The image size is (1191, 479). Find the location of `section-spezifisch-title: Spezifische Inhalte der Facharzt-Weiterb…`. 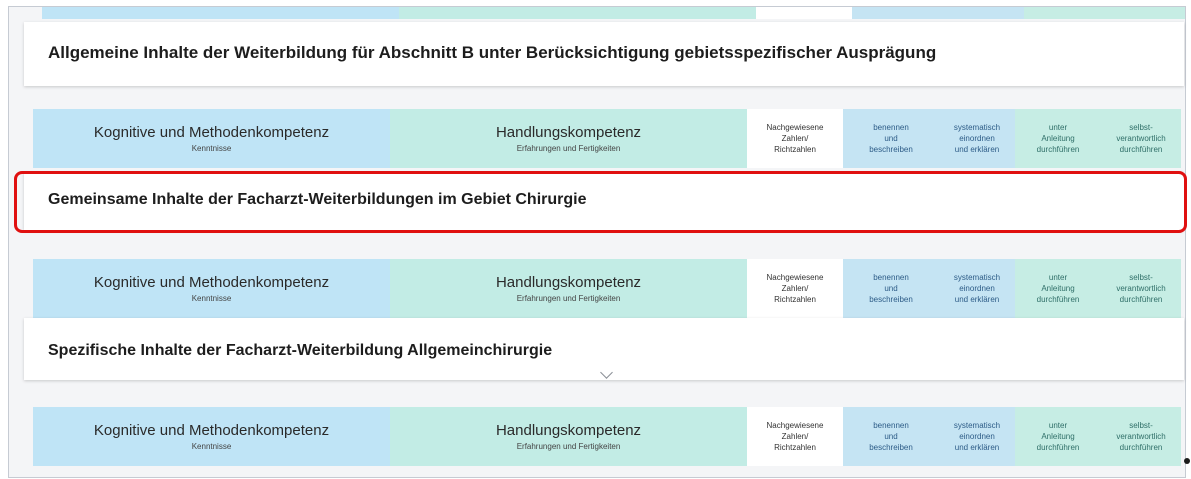

section-spezifisch-title: Spezifische Inhalte der Facharzt-Weiterb… is located at coordinates (300, 350).